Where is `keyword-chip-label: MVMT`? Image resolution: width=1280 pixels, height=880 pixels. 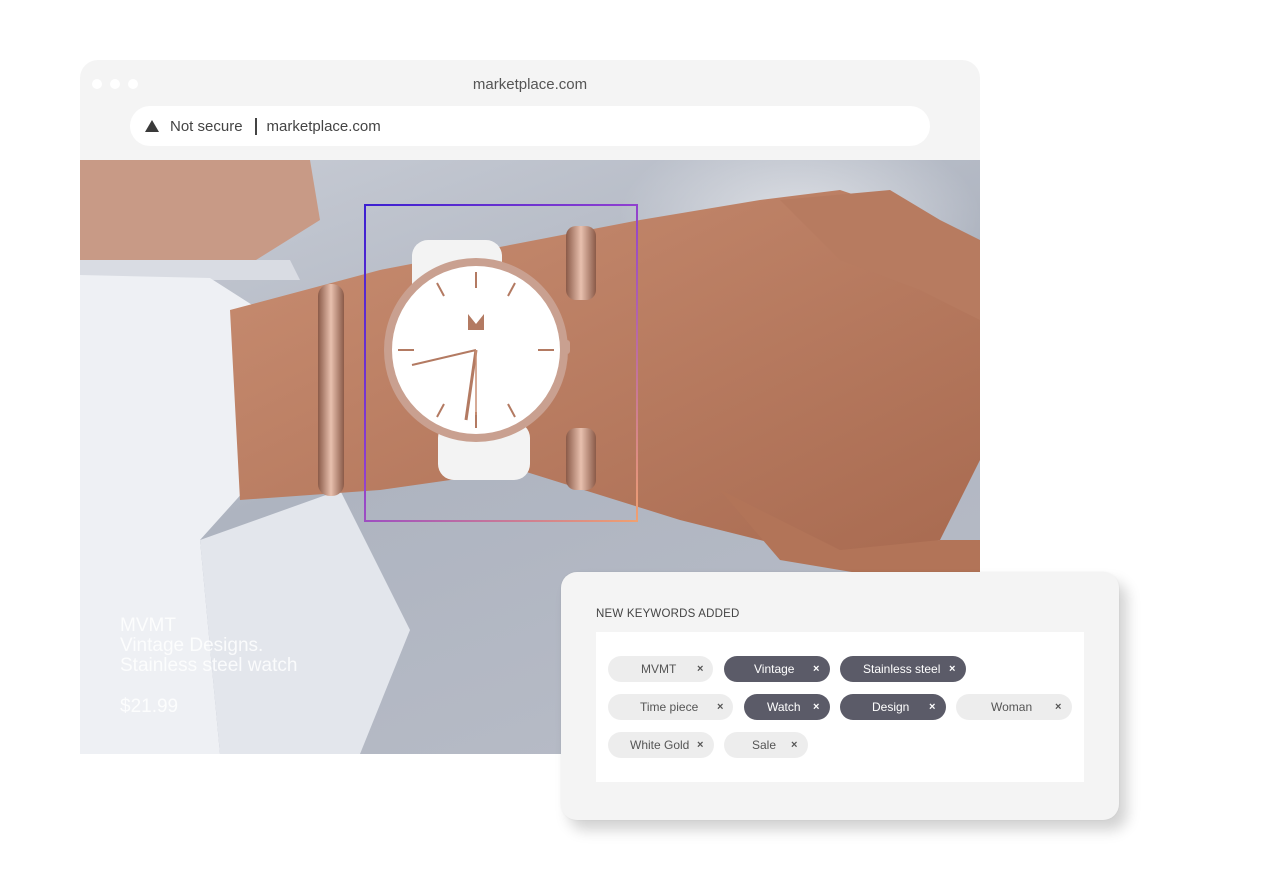 keyword-chip-label: MVMT is located at coordinates (659, 669).